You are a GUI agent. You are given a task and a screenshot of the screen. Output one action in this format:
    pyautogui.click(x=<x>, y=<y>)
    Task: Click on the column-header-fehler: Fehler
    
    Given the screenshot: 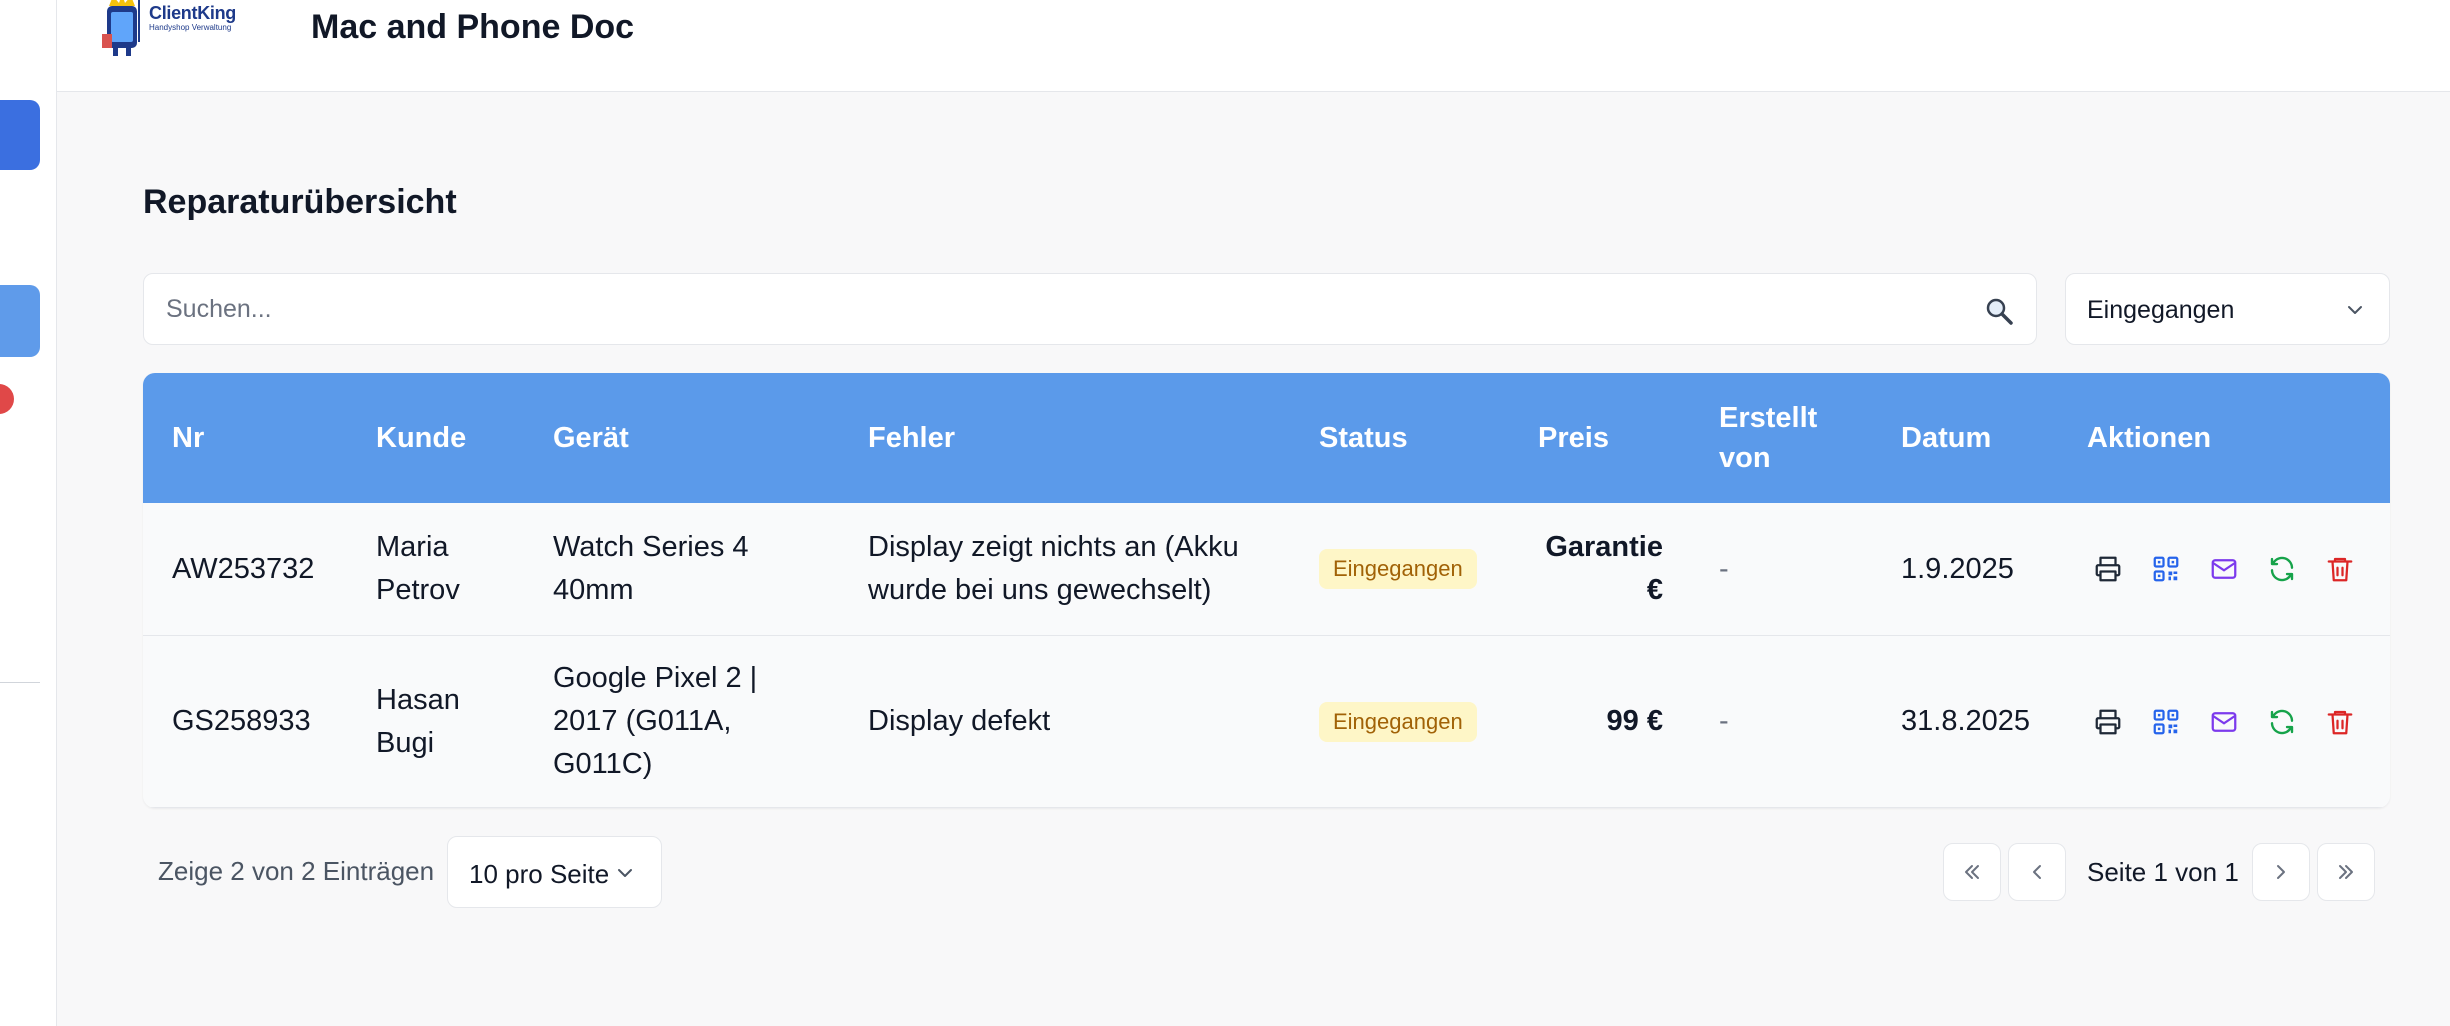 What is the action you would take?
    pyautogui.click(x=911, y=438)
    